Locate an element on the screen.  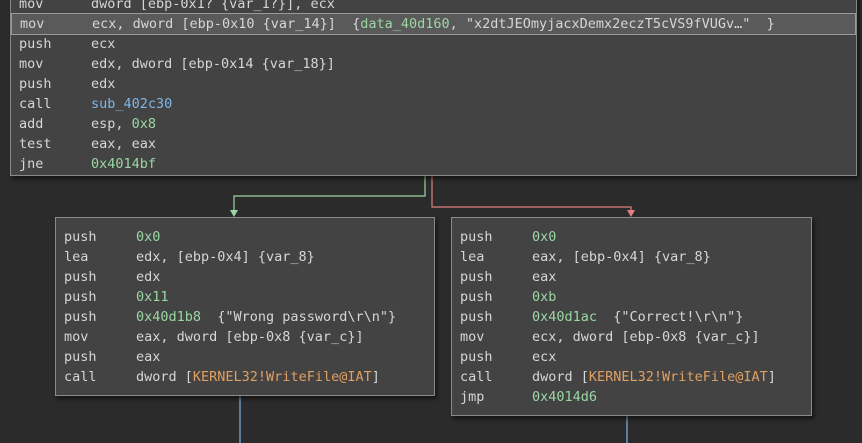
operand-token: , "x2dtJEOmyjacxDemx2eczT5cVS9fVUGv…" } is located at coordinates (612, 24).